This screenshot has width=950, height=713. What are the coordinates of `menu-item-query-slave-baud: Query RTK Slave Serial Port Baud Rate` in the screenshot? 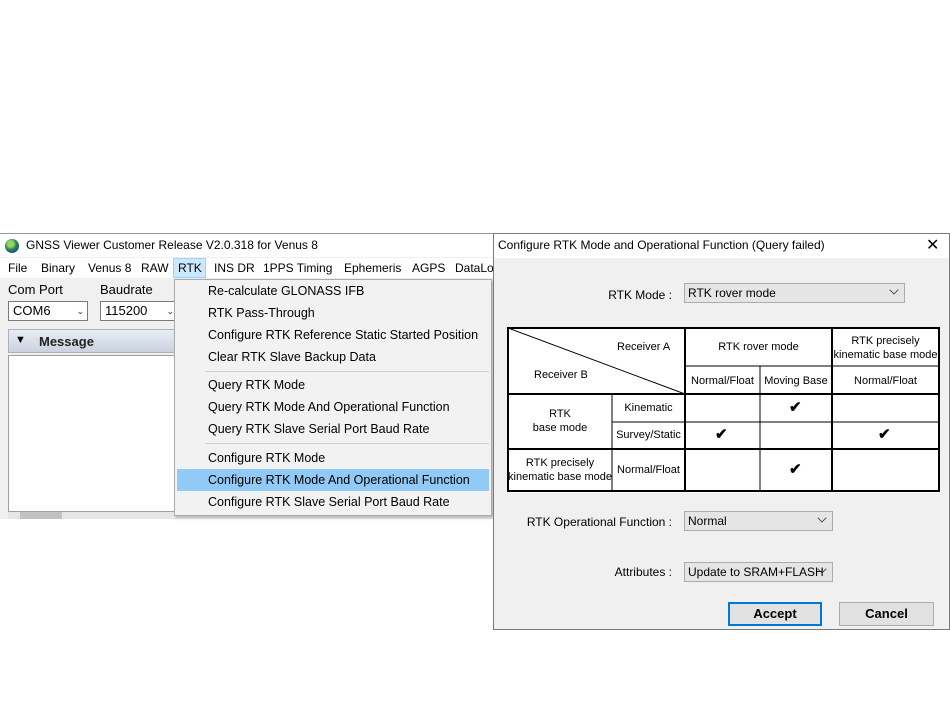 It's located at (333, 429).